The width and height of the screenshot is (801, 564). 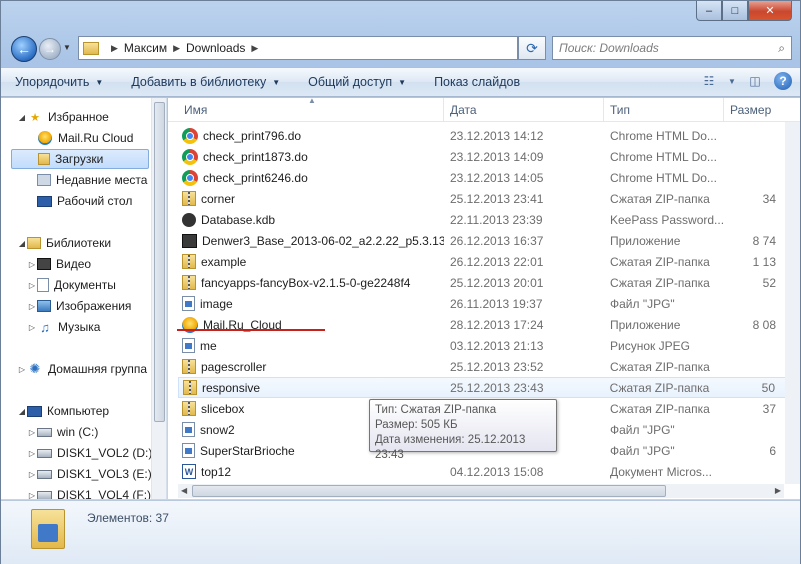 I want to click on nav-scrollbar, so click(x=158, y=298).